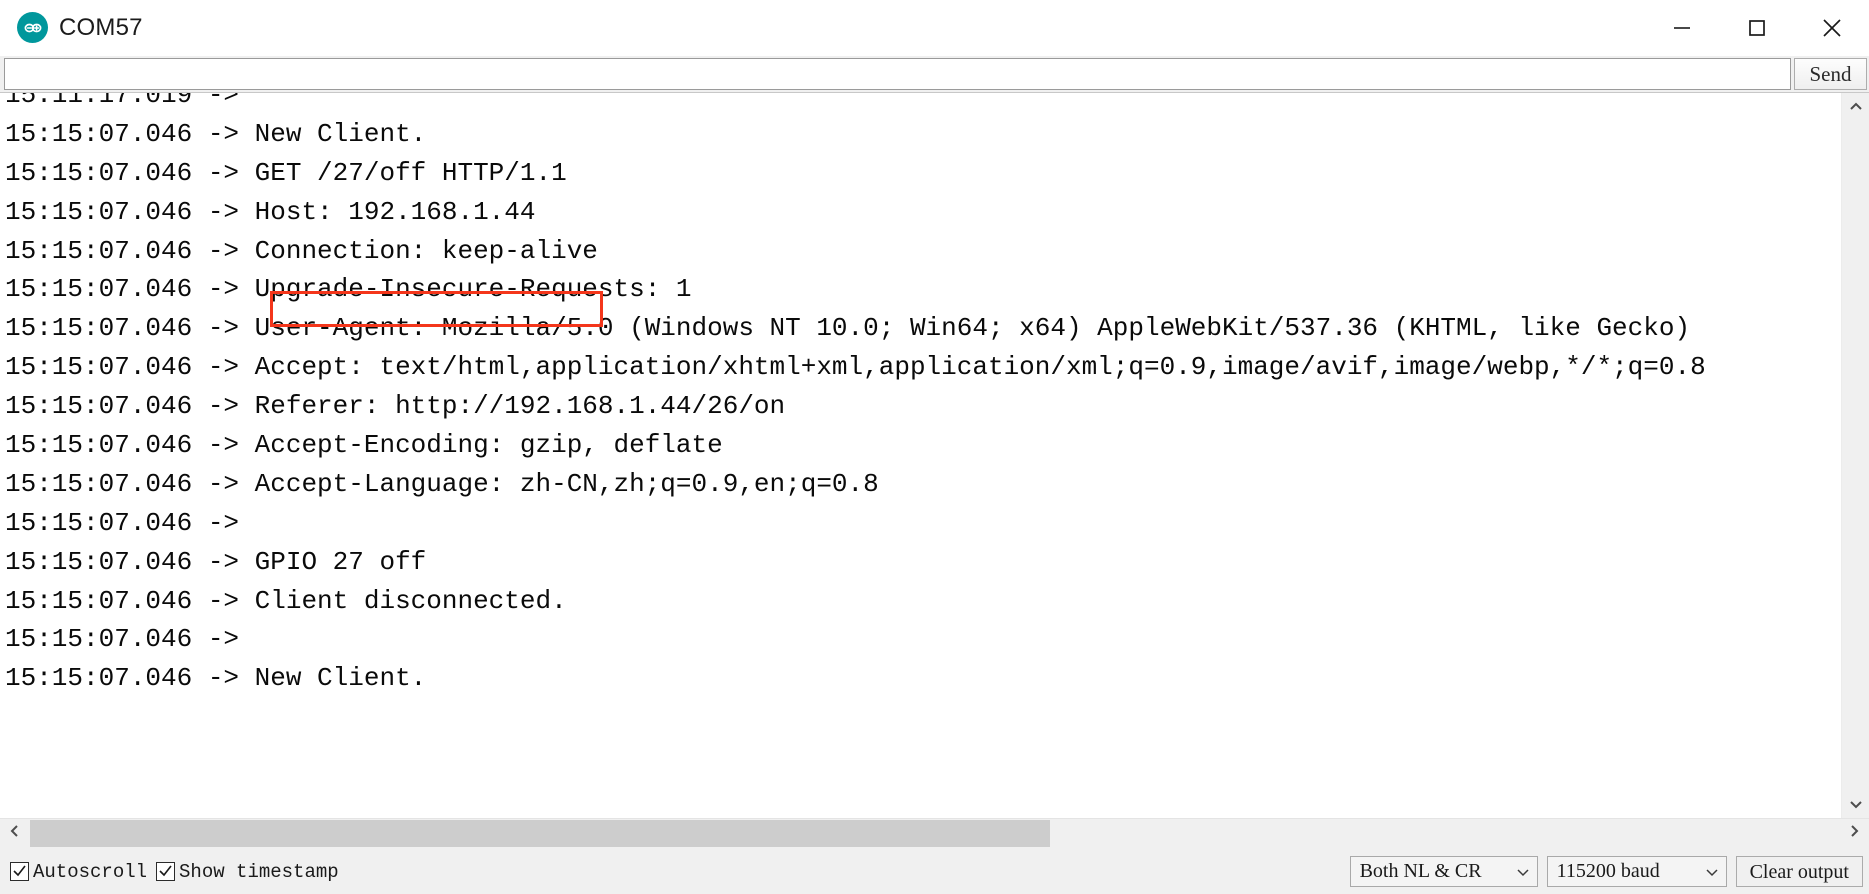 The width and height of the screenshot is (1869, 894). I want to click on show-timestamp-label: Show timestamp, so click(259, 871).